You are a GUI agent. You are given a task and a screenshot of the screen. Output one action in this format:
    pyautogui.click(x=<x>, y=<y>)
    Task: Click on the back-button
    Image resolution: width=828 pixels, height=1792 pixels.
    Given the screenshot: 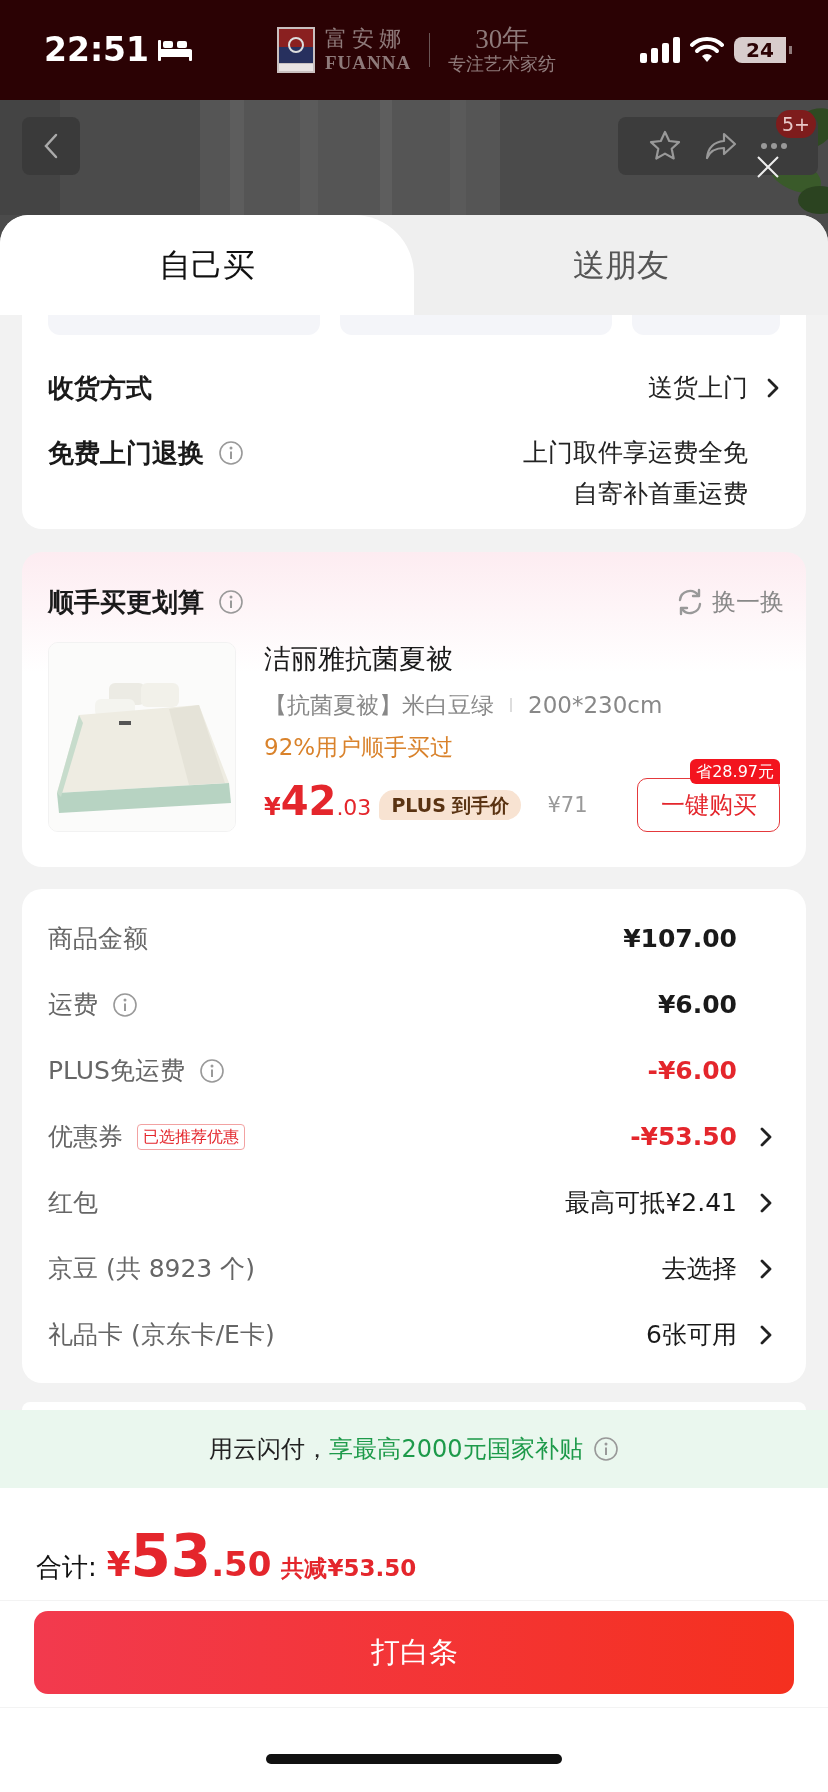 What is the action you would take?
    pyautogui.click(x=51, y=146)
    